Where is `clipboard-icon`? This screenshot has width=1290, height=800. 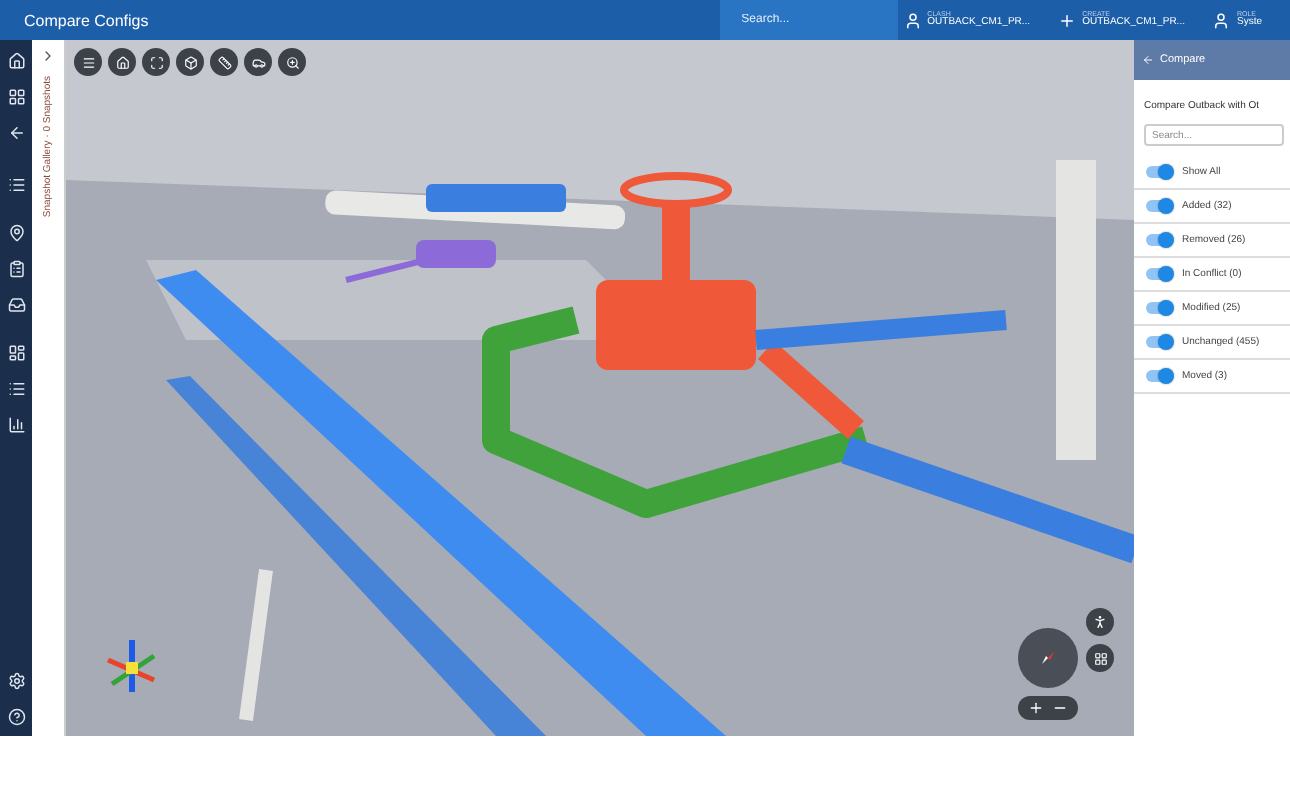
clipboard-icon is located at coordinates (16, 269).